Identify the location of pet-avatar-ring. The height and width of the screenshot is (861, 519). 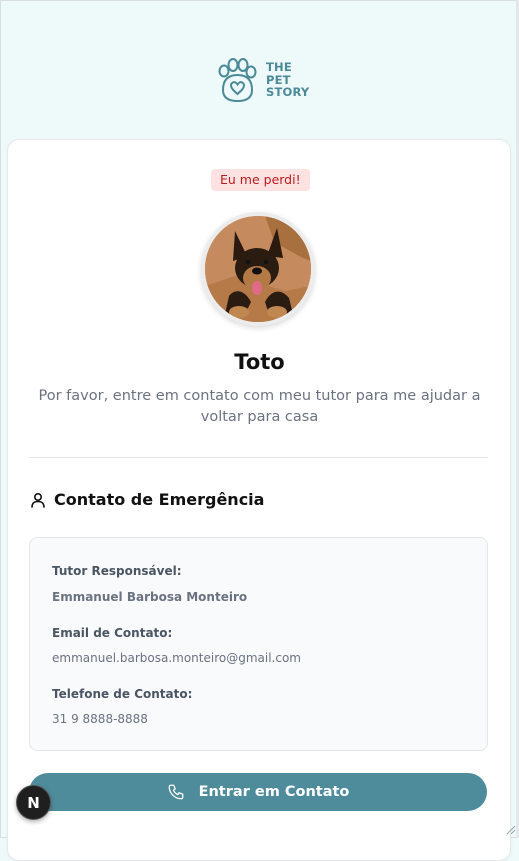
(258, 269).